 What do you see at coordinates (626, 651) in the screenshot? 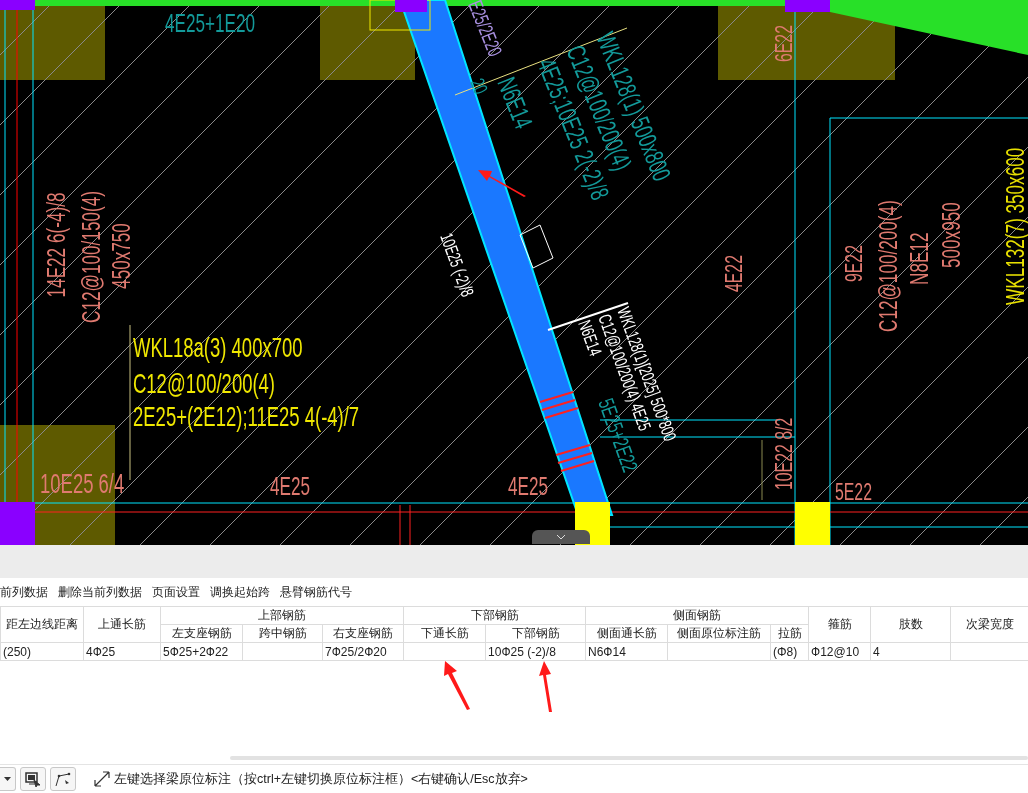
I see `table-cell: N6Ф14` at bounding box center [626, 651].